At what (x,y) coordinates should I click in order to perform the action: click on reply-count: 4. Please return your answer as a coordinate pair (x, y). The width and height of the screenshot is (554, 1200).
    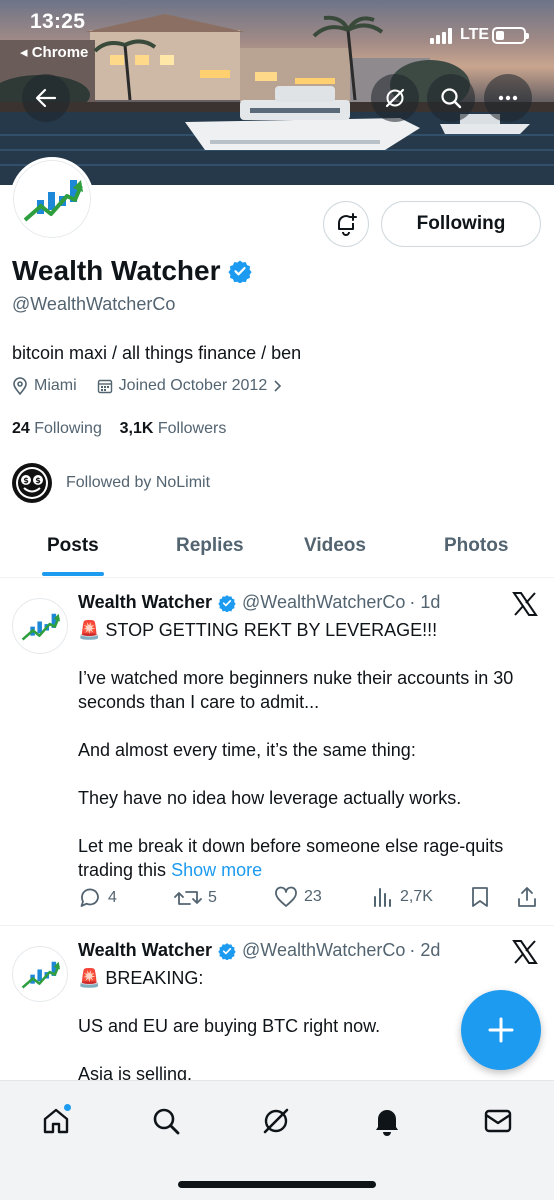
    Looking at the image, I should click on (112, 897).